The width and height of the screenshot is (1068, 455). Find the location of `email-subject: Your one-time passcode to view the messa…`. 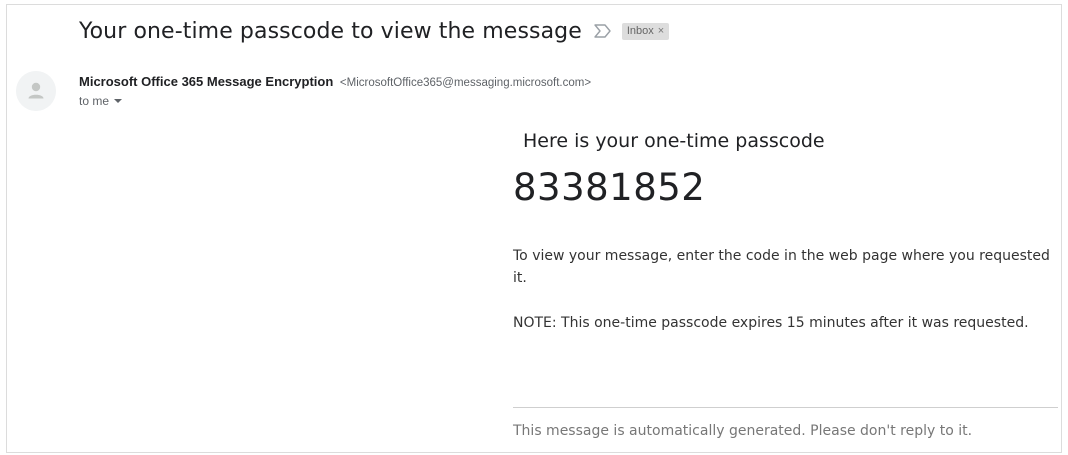

email-subject: Your one-time passcode to view the messa… is located at coordinates (330, 31).